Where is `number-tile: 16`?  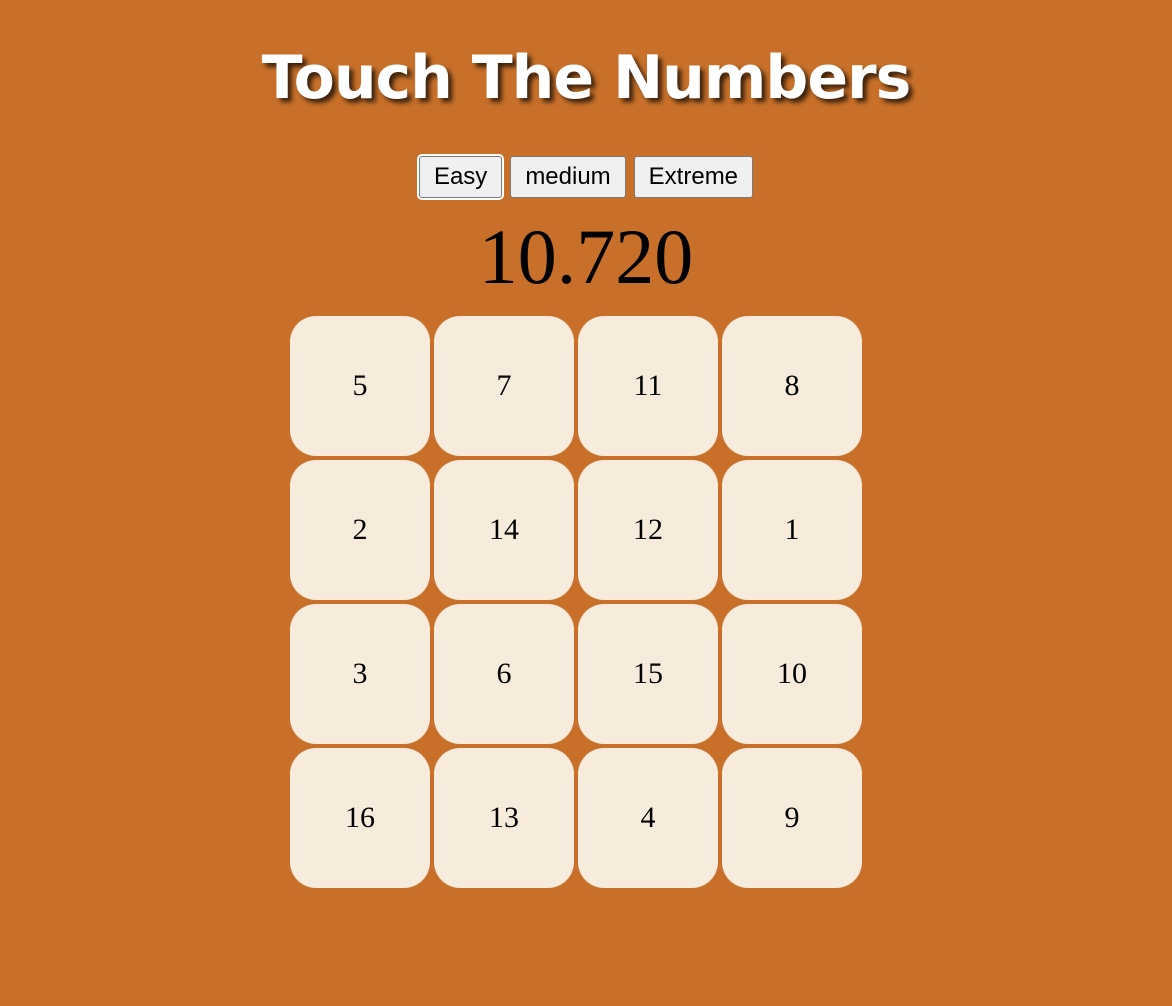 number-tile: 16 is located at coordinates (360, 818).